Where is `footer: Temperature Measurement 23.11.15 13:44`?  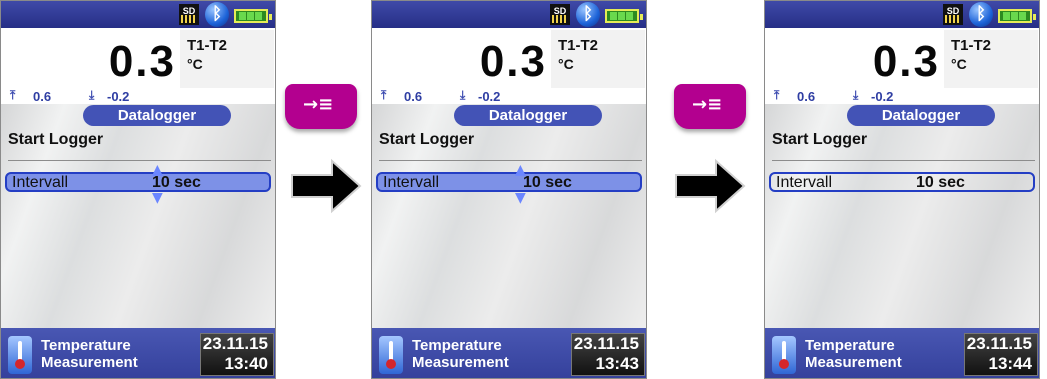
footer: Temperature Measurement 23.11.15 13:44 is located at coordinates (902, 353).